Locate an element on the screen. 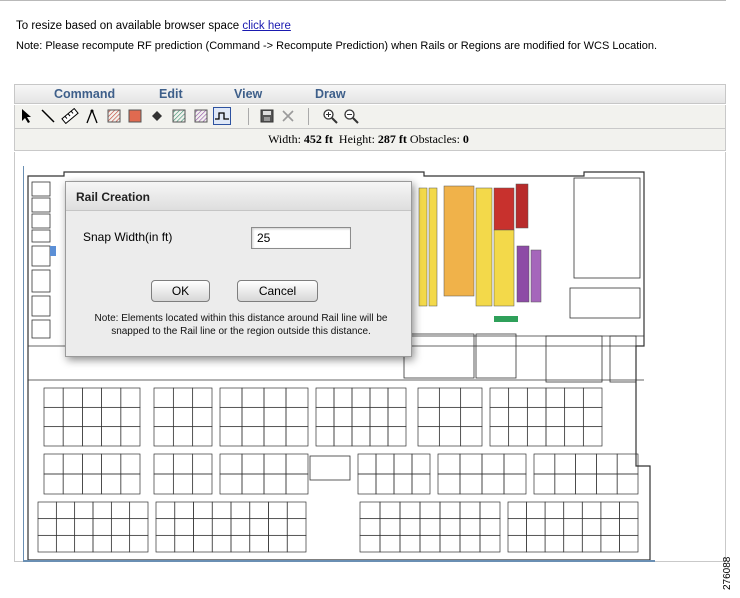  filled-square-red-icon is located at coordinates (135, 116).